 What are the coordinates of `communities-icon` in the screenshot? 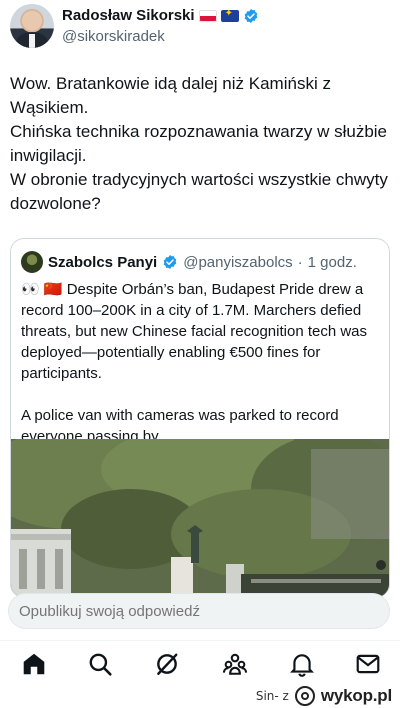 It's located at (235, 664).